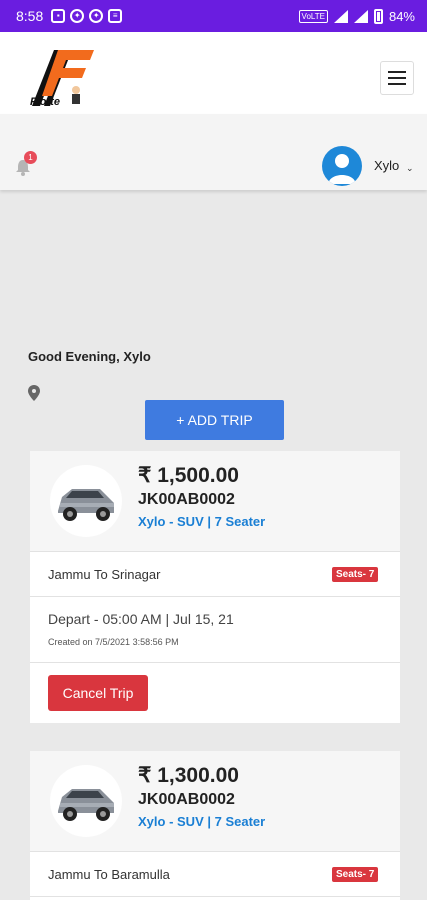  Describe the element at coordinates (141, 619) in the screenshot. I see `depart-time: Depart - 05:00 AM | Jul 15, 21` at that location.